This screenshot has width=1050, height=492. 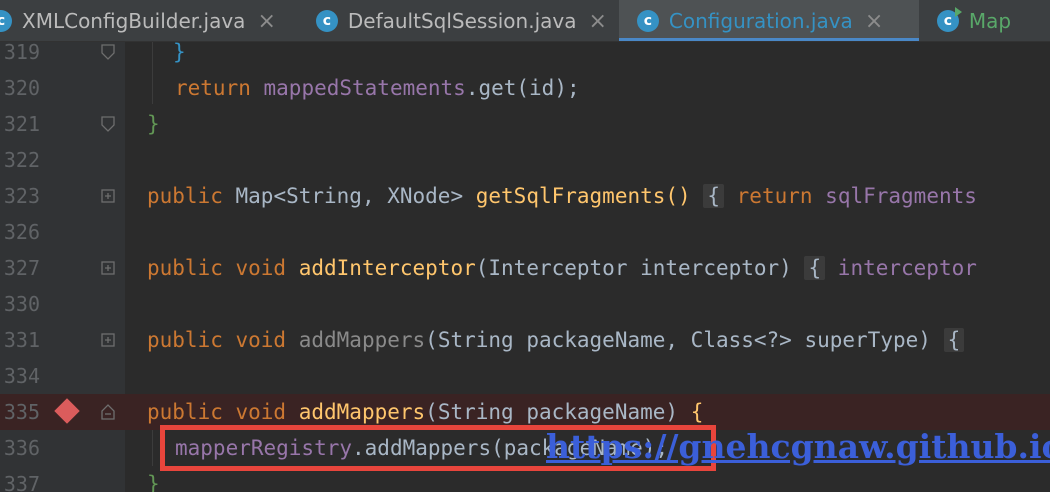 I want to click on code-type: Map<String, XNode>, so click(x=349, y=196).